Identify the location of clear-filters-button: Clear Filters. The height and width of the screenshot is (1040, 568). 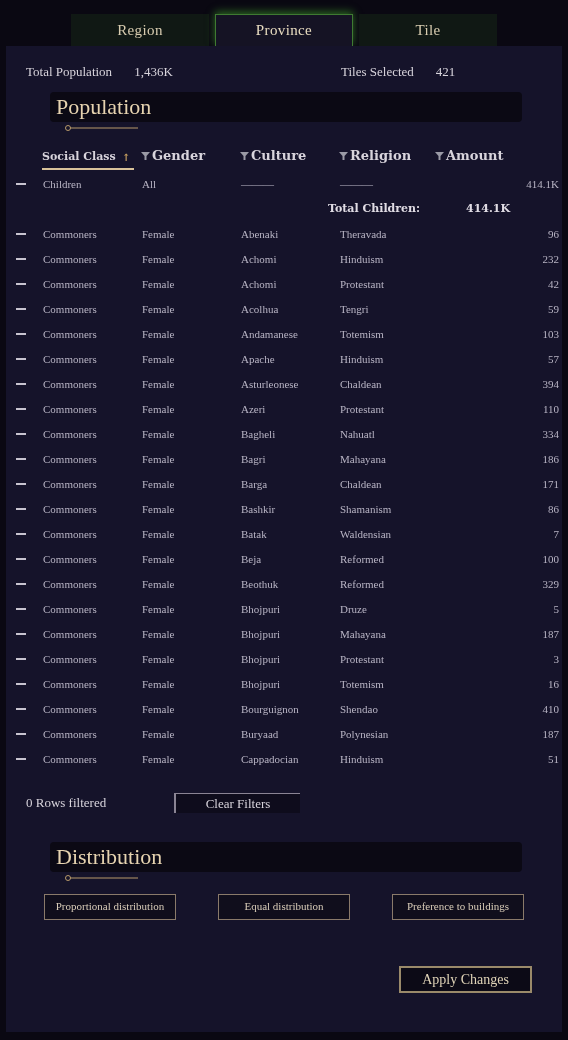
(237, 802).